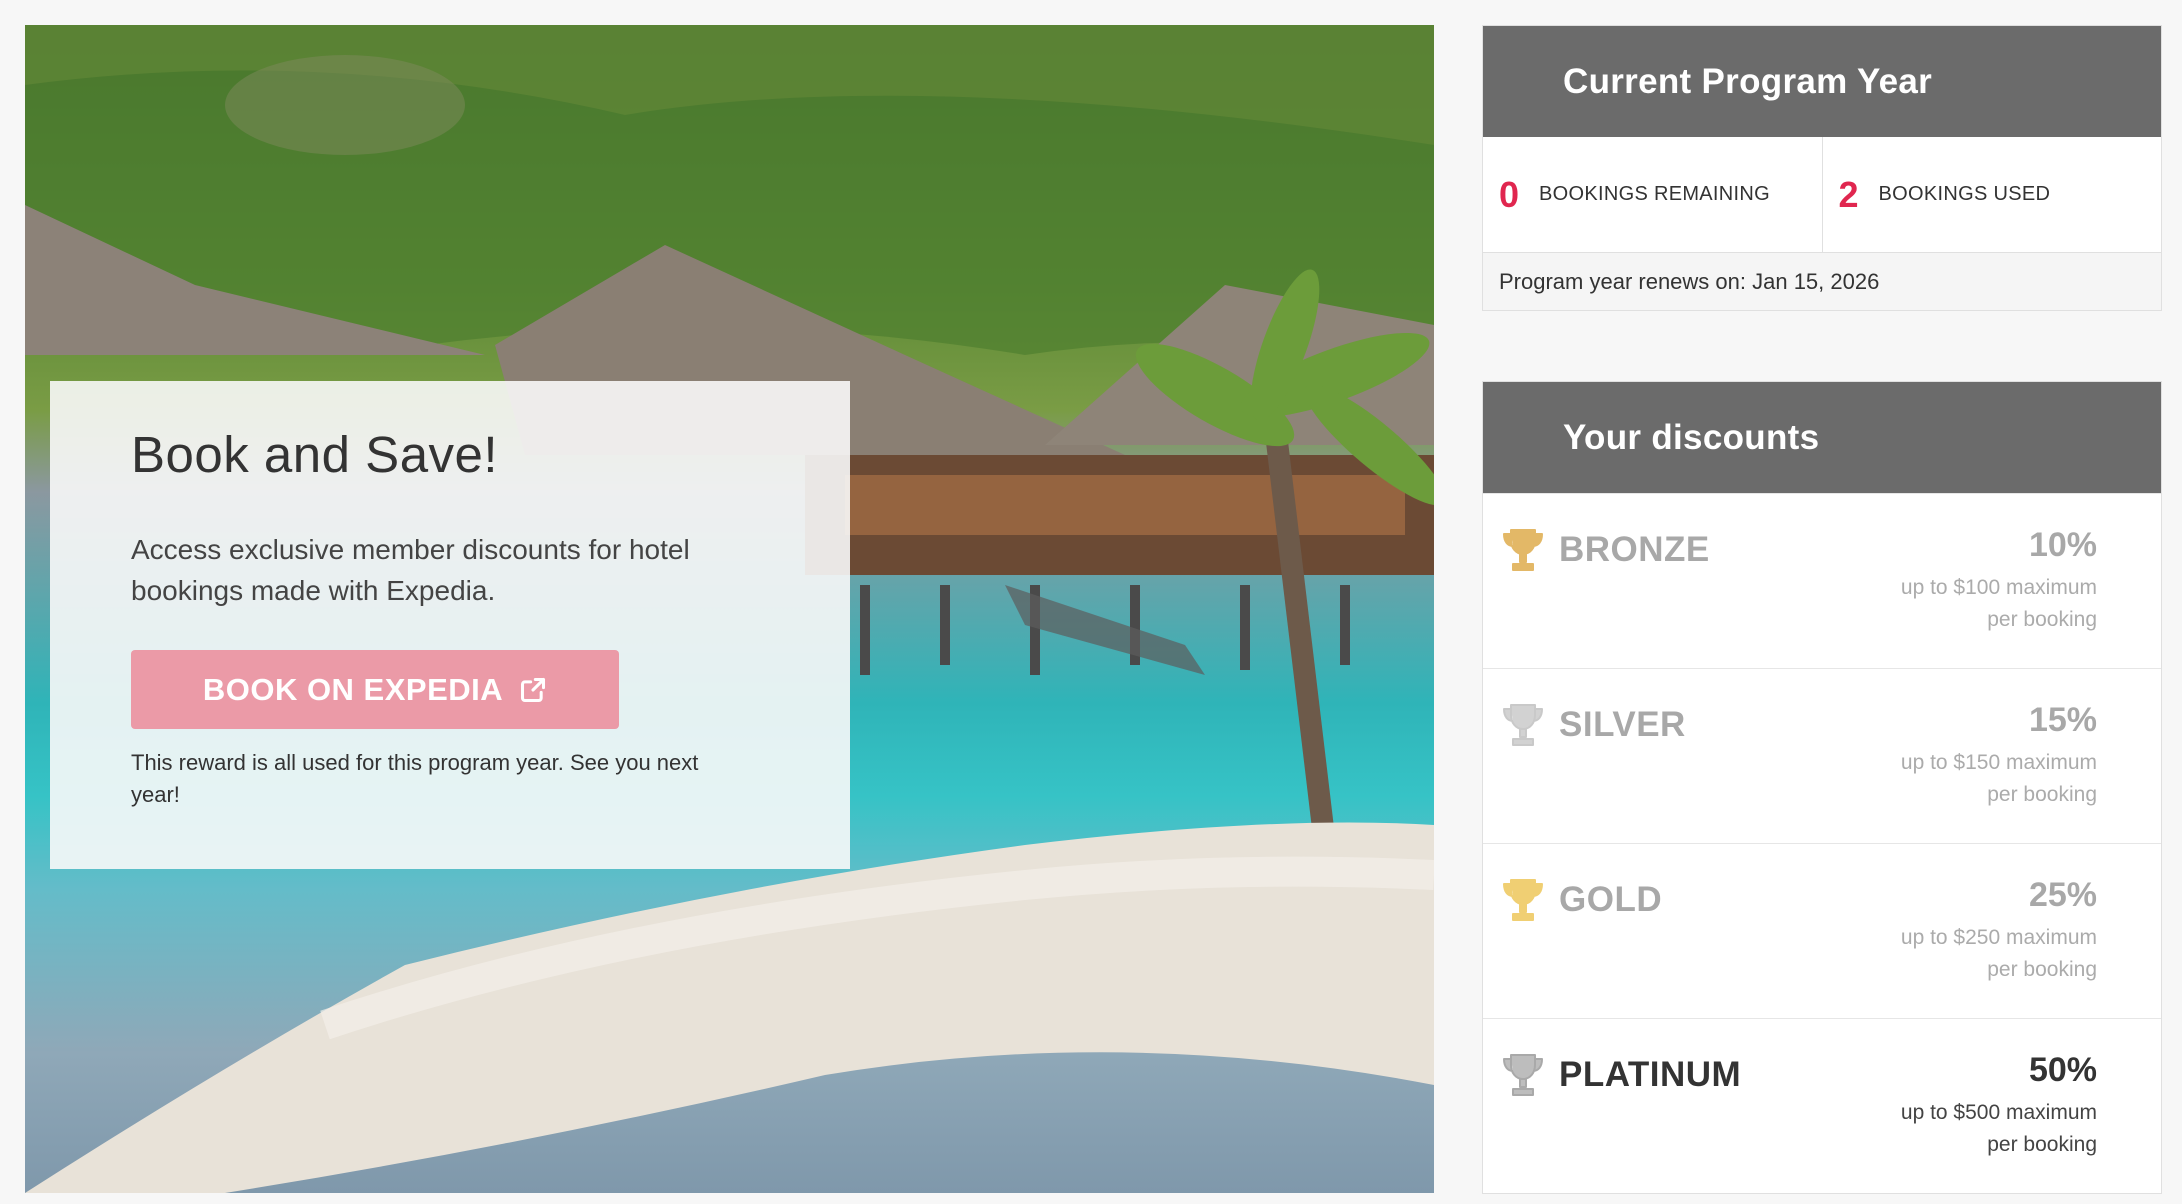 The height and width of the screenshot is (1204, 2182). I want to click on tier-description: up to $100 maximum per booking, so click(1967, 604).